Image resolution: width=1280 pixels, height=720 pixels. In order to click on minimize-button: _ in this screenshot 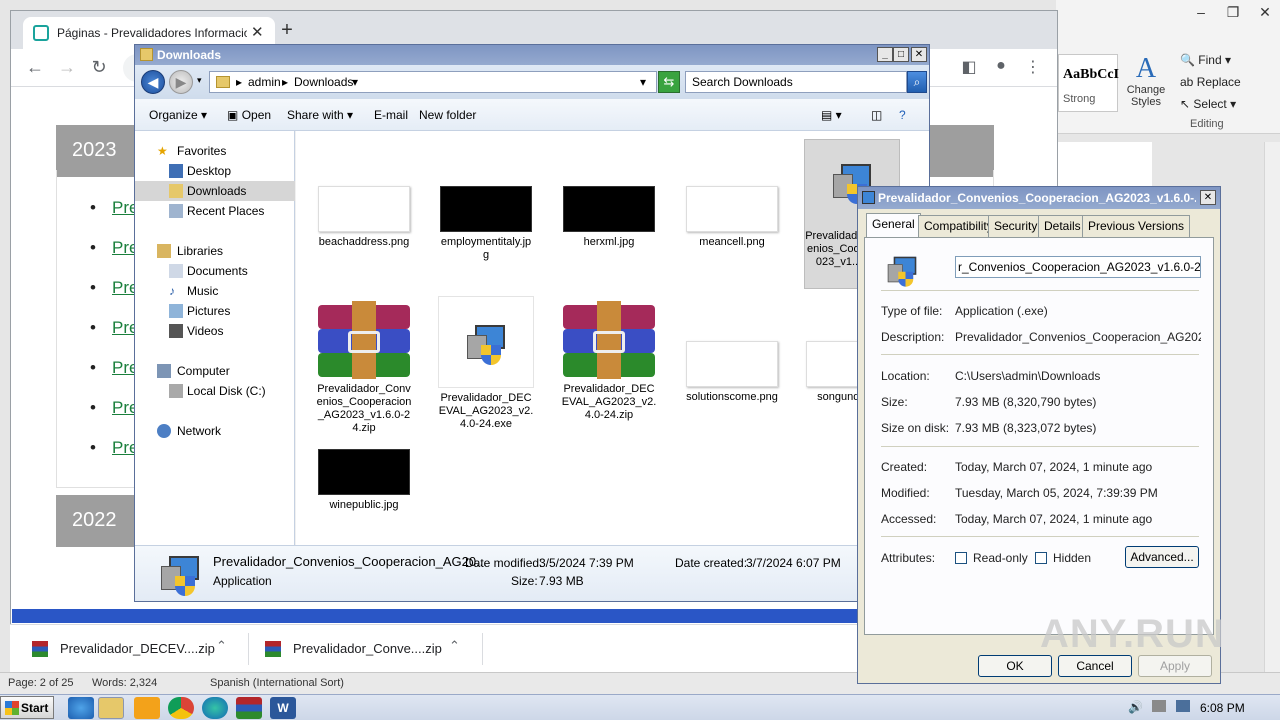, I will do `click(885, 54)`.